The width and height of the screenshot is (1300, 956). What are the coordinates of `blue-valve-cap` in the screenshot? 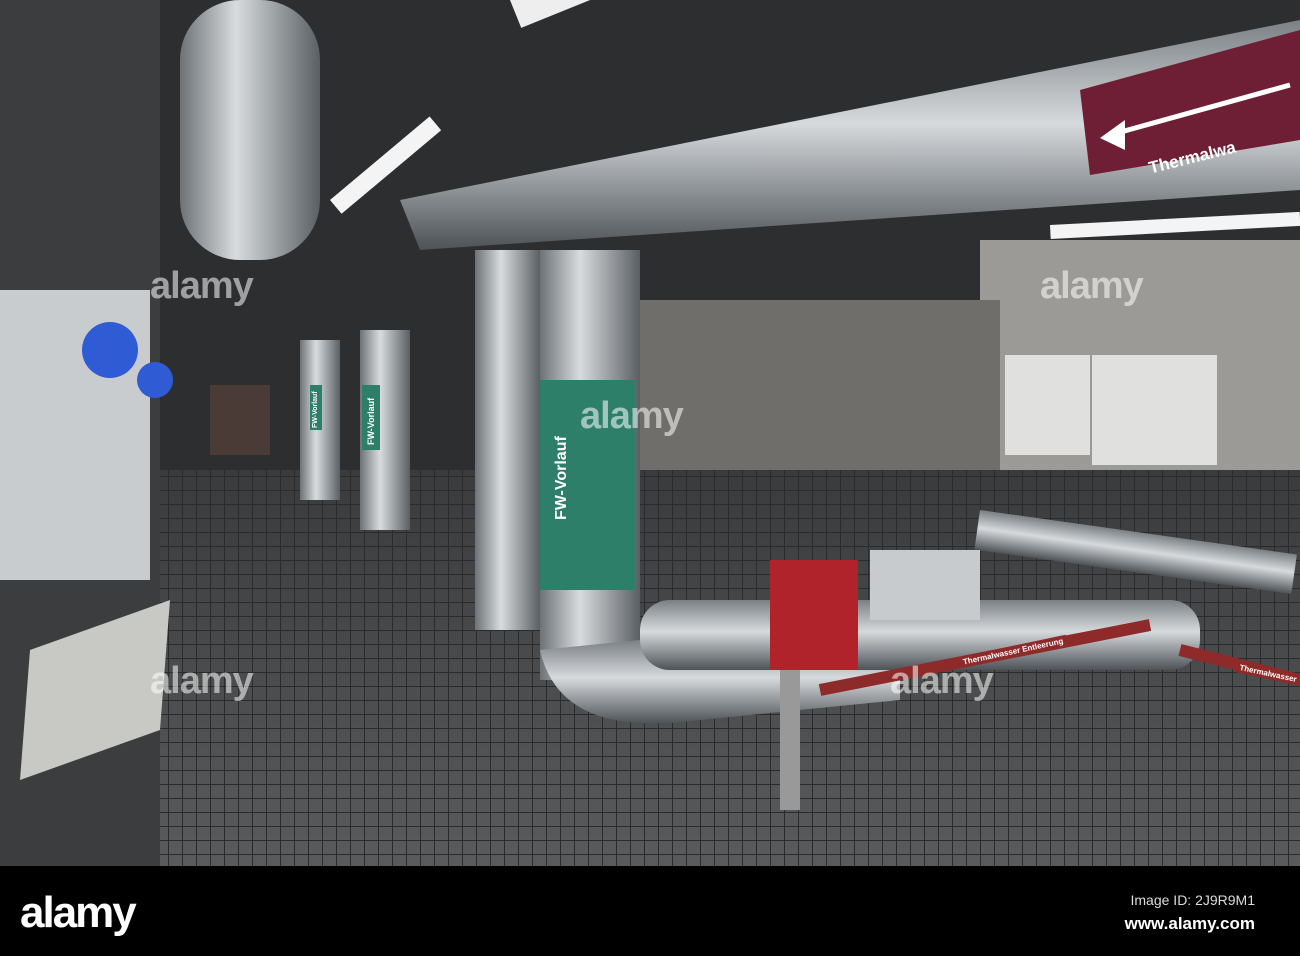 It's located at (110, 350).